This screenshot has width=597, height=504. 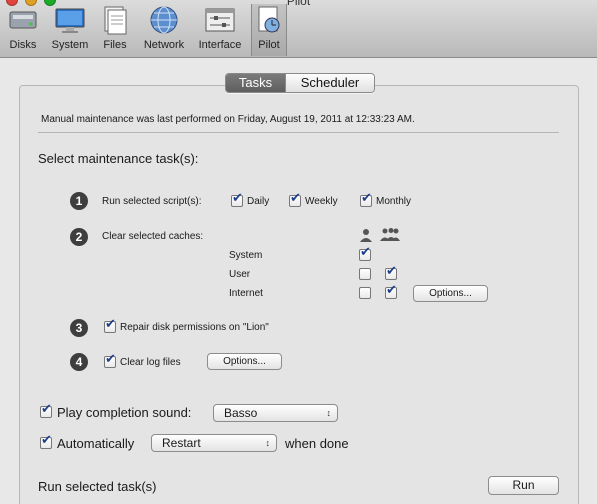 I want to click on run-button: Run, so click(x=523, y=485).